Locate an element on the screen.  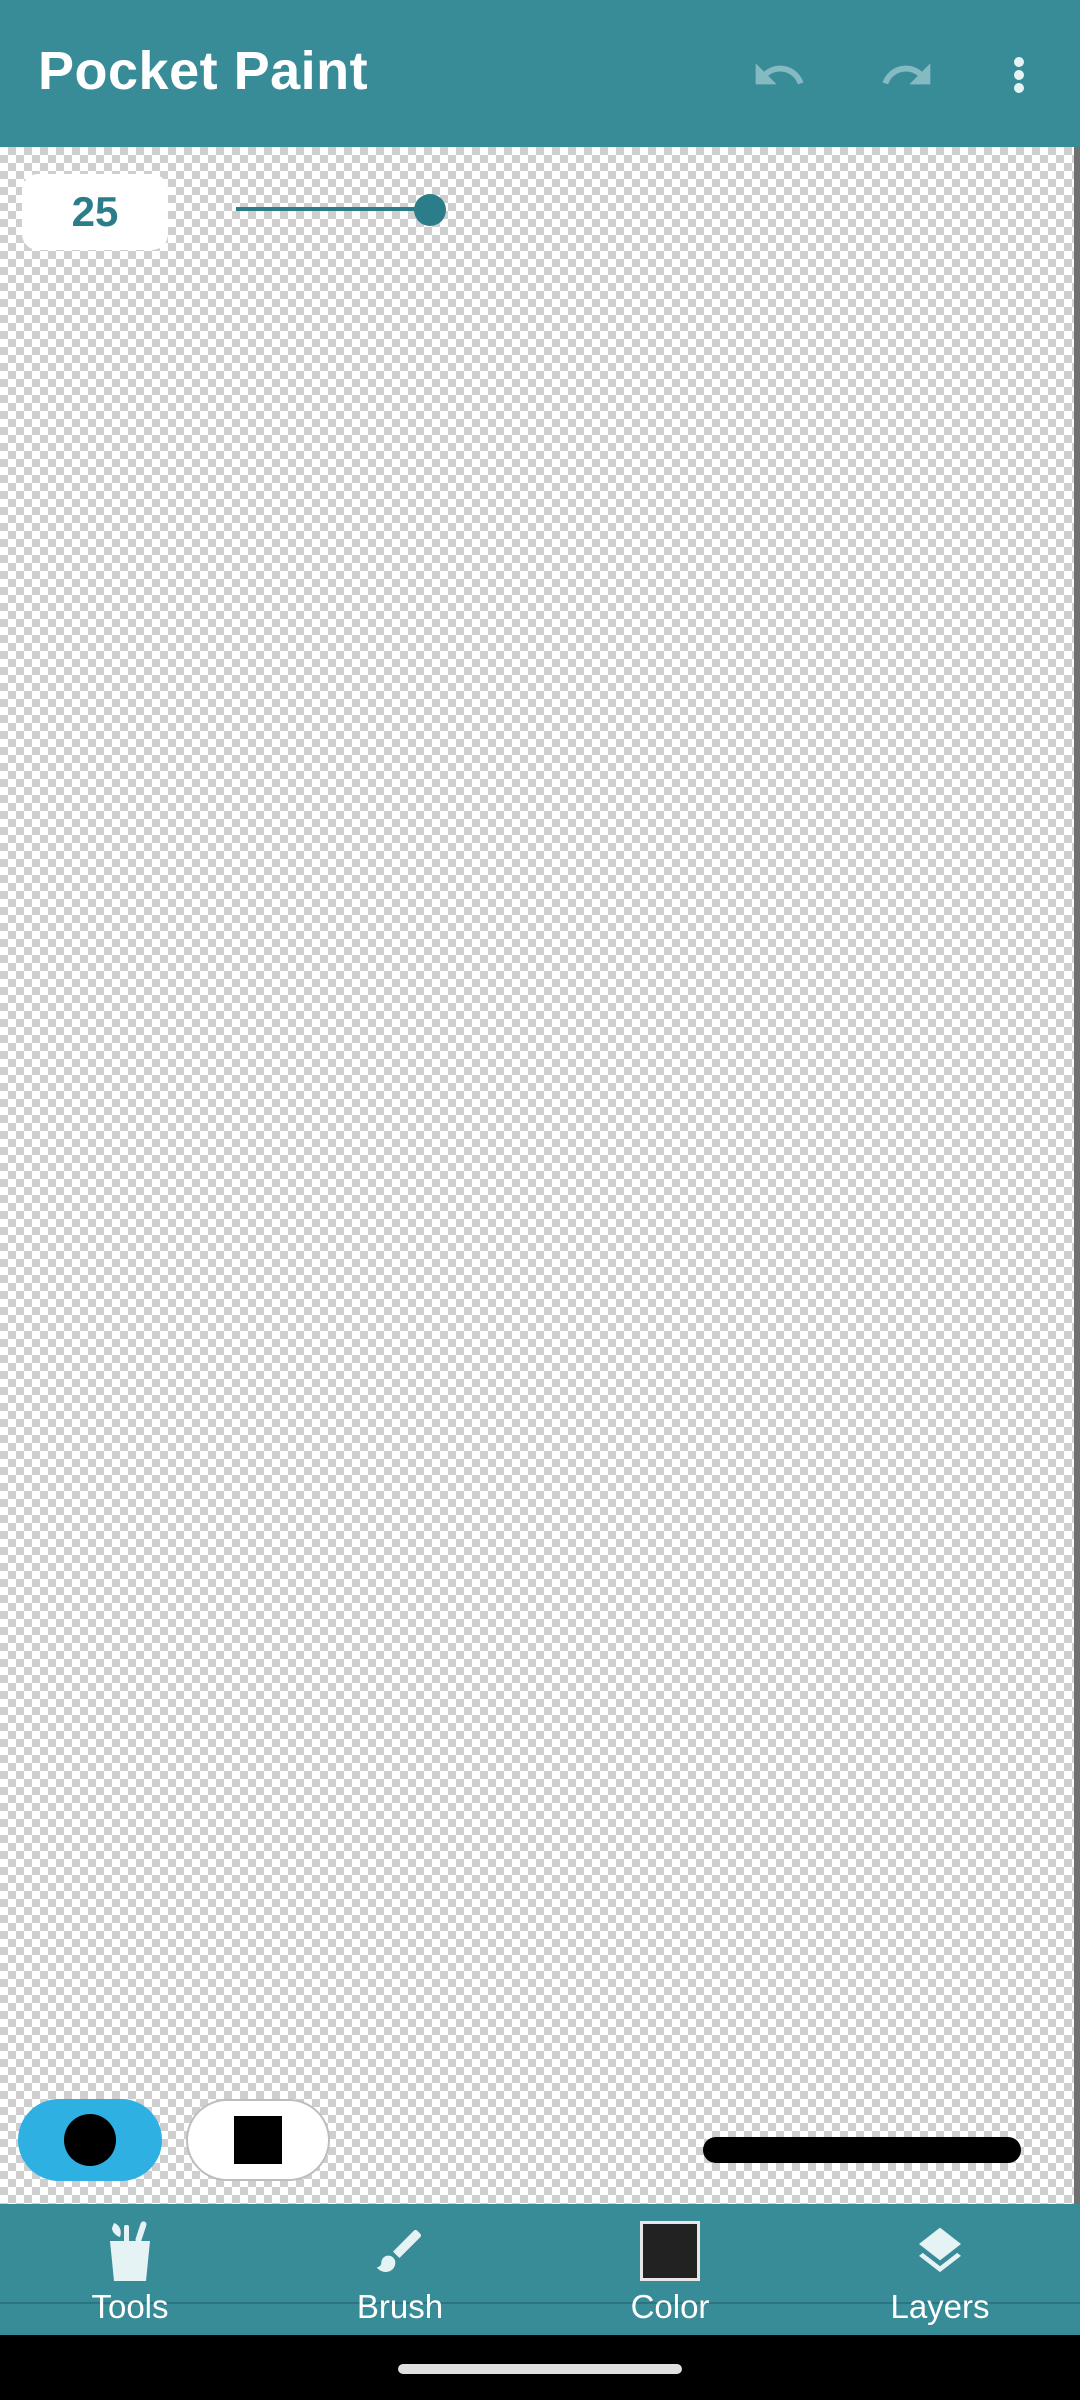
redo-icon is located at coordinates (906, 74).